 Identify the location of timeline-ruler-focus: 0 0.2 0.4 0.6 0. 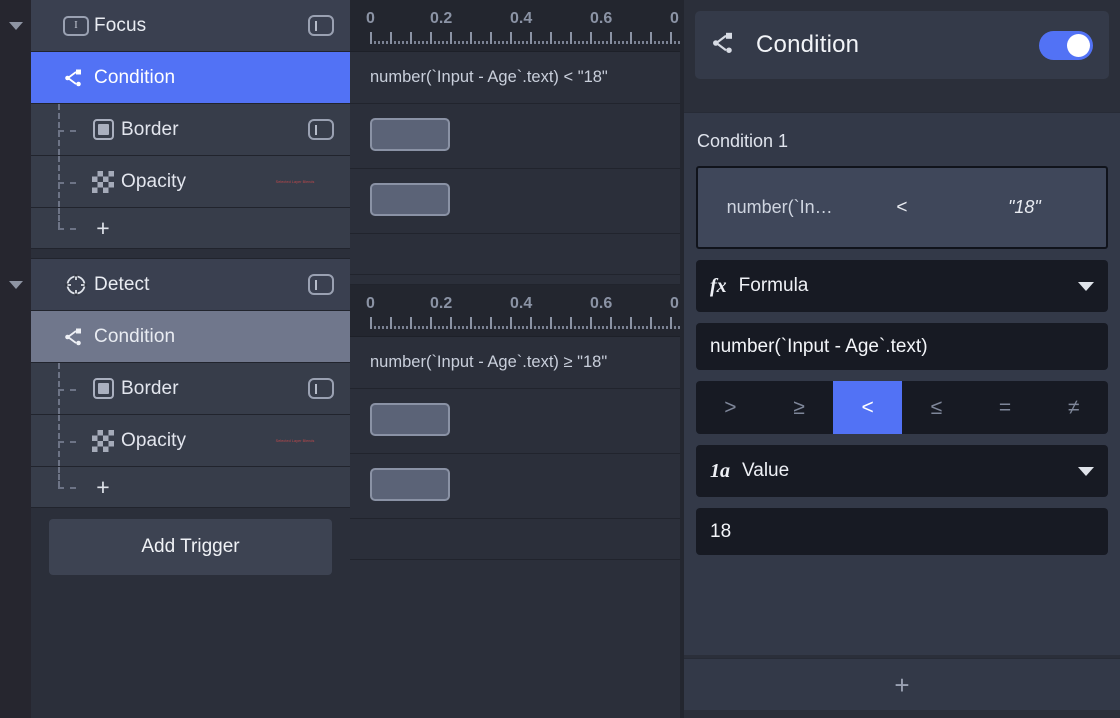
(517, 26).